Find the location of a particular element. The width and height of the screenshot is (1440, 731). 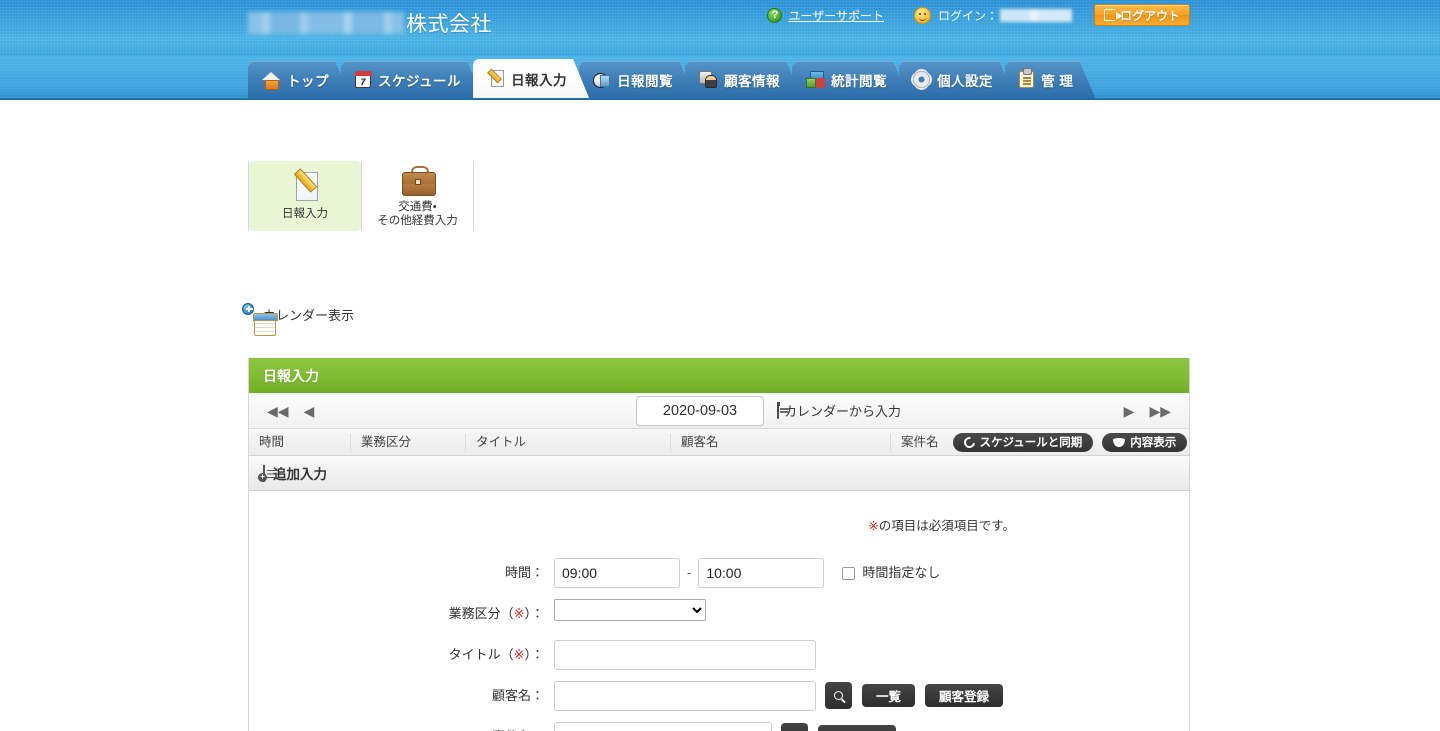

category-label: 業務区分（※）： is located at coordinates (496, 613).